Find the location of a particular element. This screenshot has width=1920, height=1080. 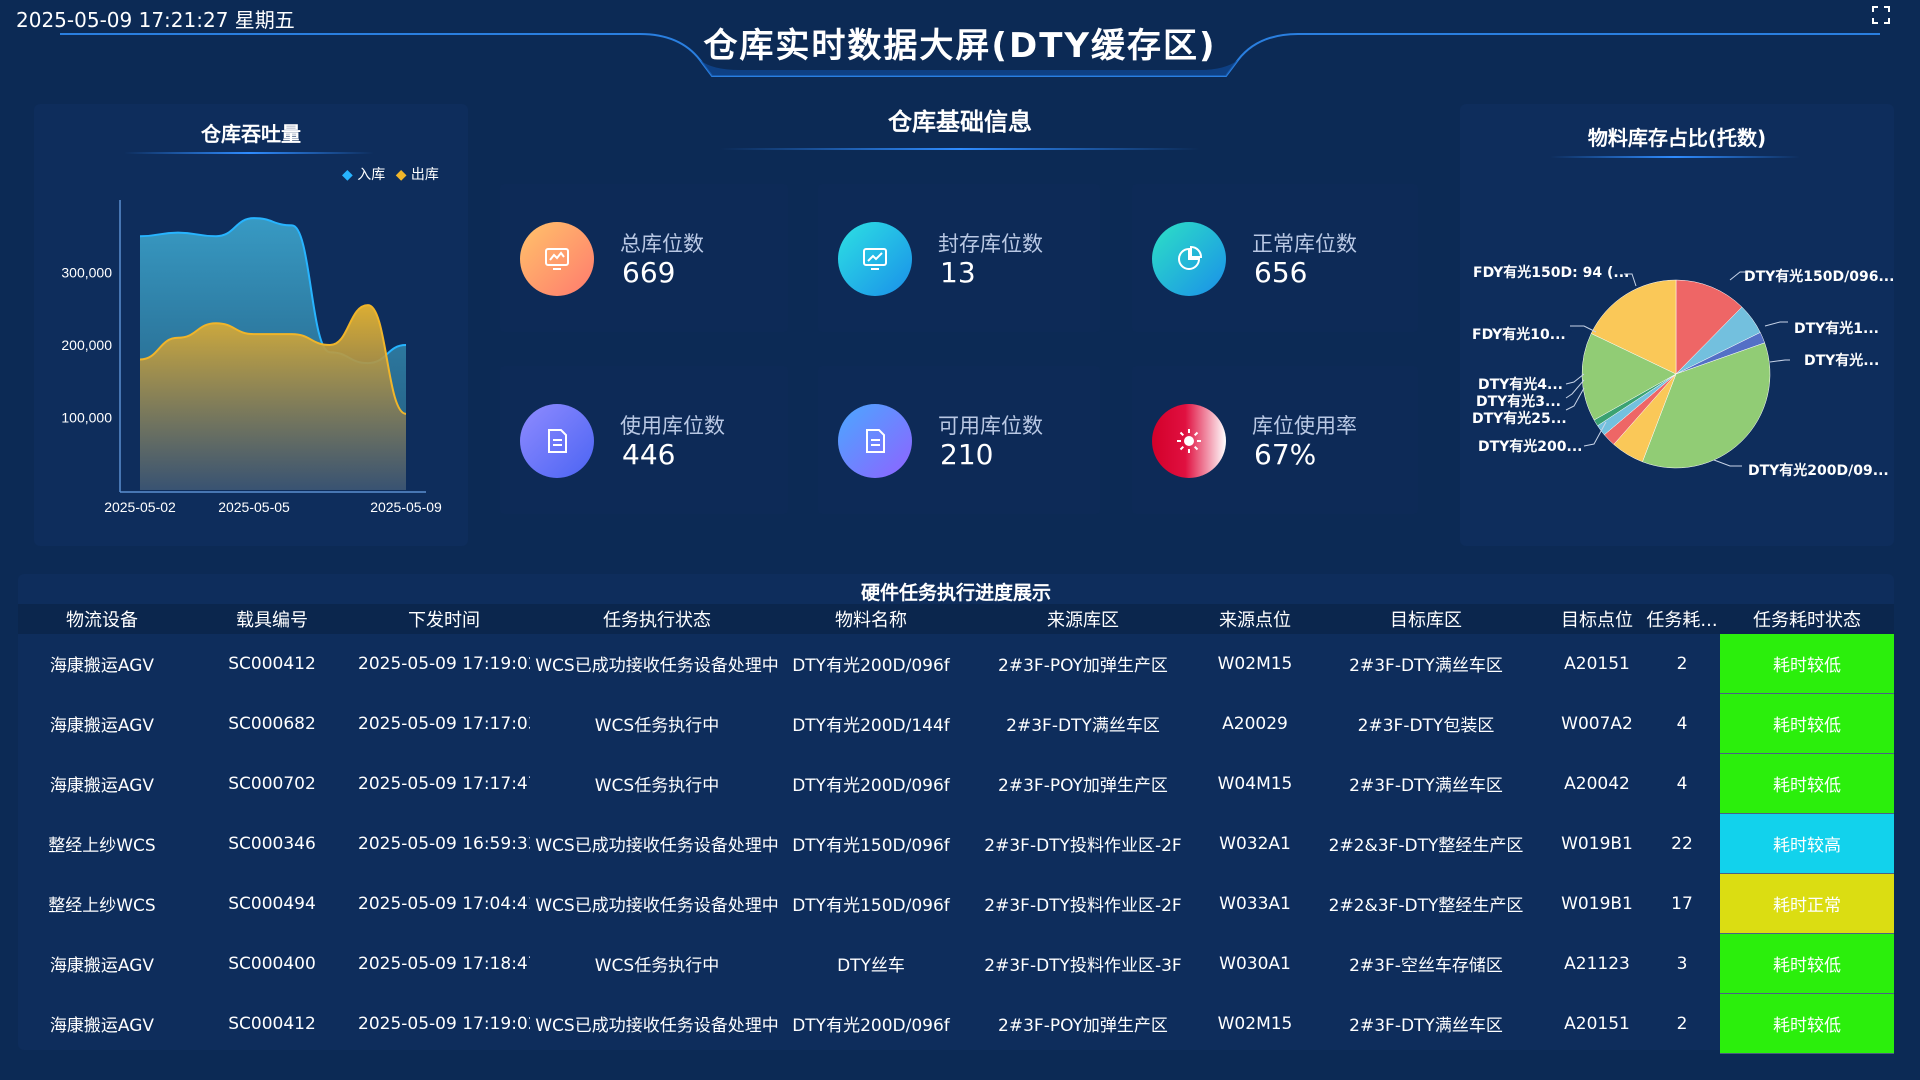

table-cell: 2025-05-09 17:18:47 is located at coordinates (444, 963).